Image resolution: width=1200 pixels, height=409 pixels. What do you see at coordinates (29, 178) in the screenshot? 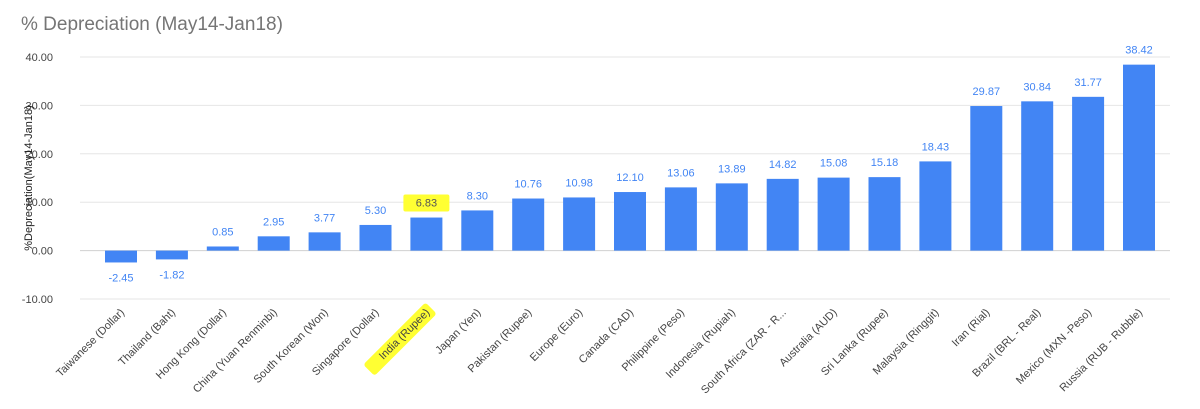
I see `y-axis-label: %Depreciation(May14-Jan18)` at bounding box center [29, 178].